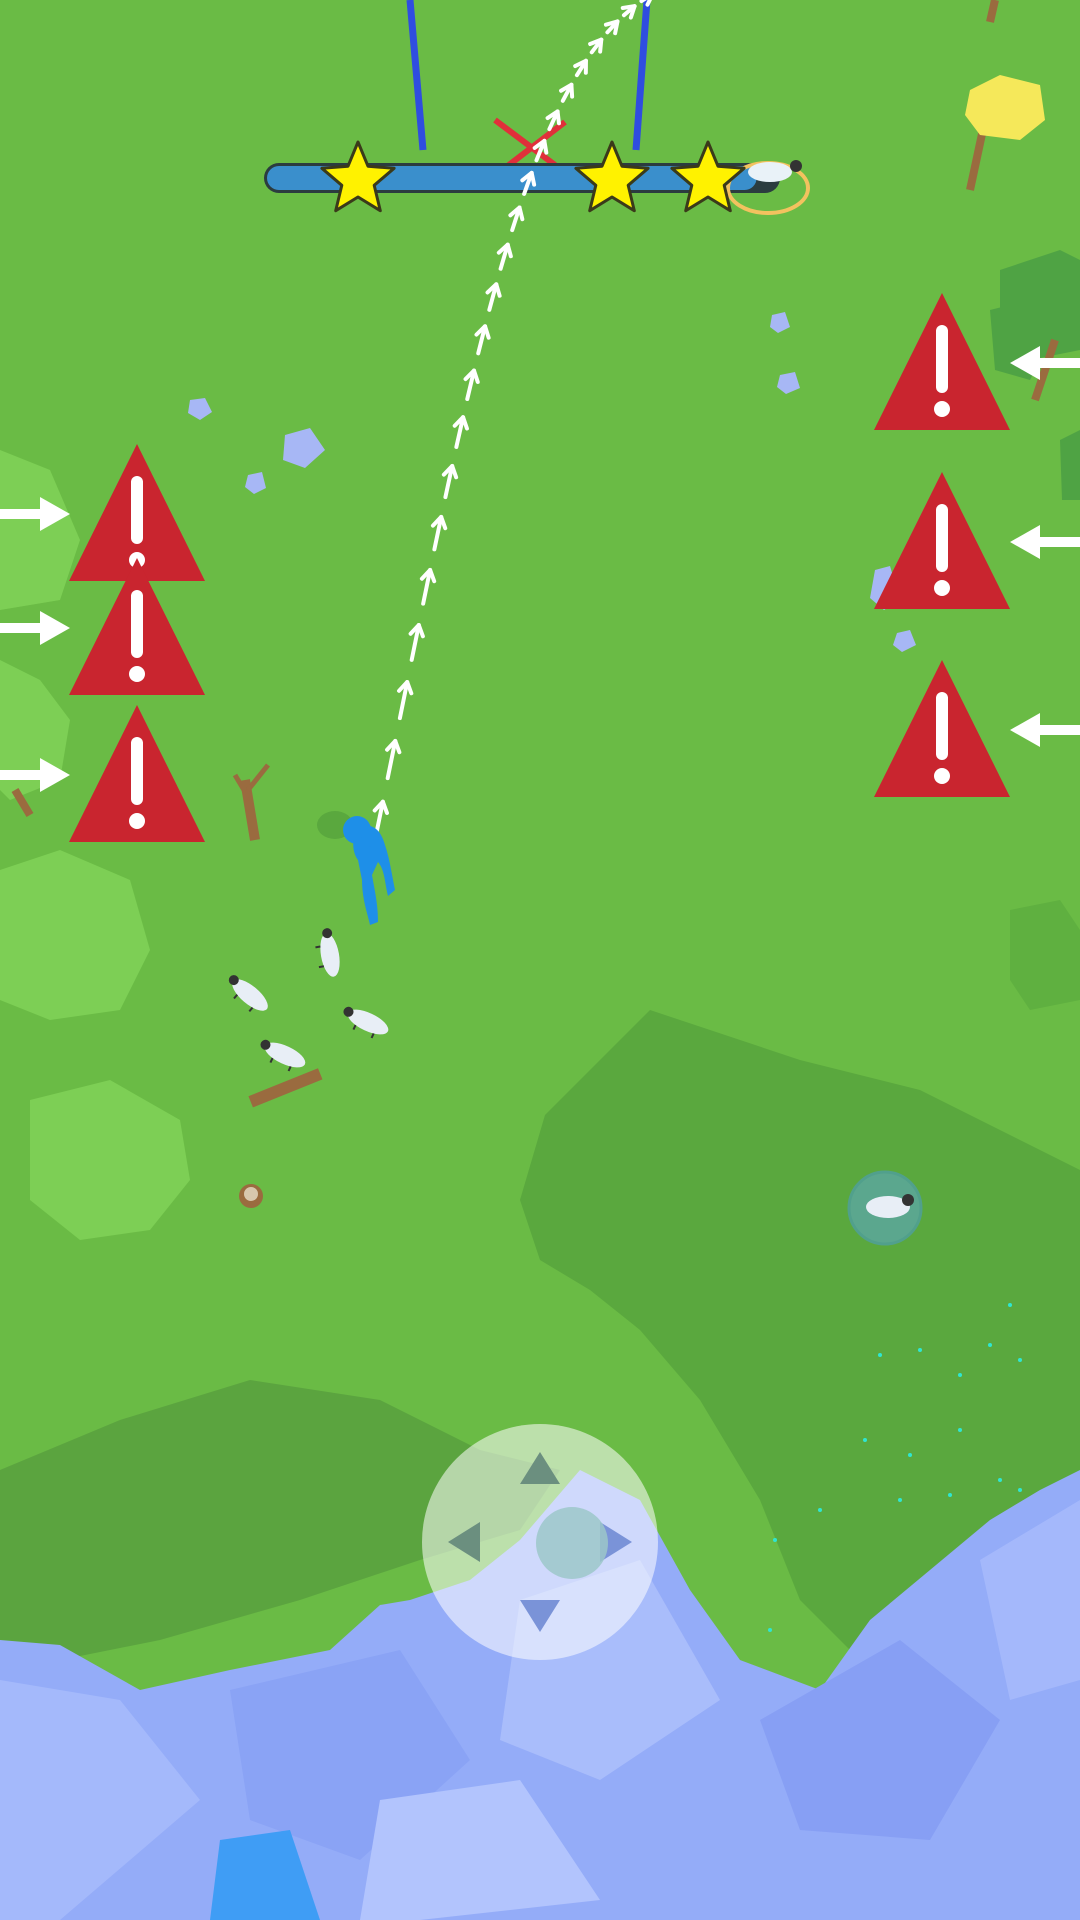 The image size is (1080, 1920). I want to click on joystick, so click(540, 1542).